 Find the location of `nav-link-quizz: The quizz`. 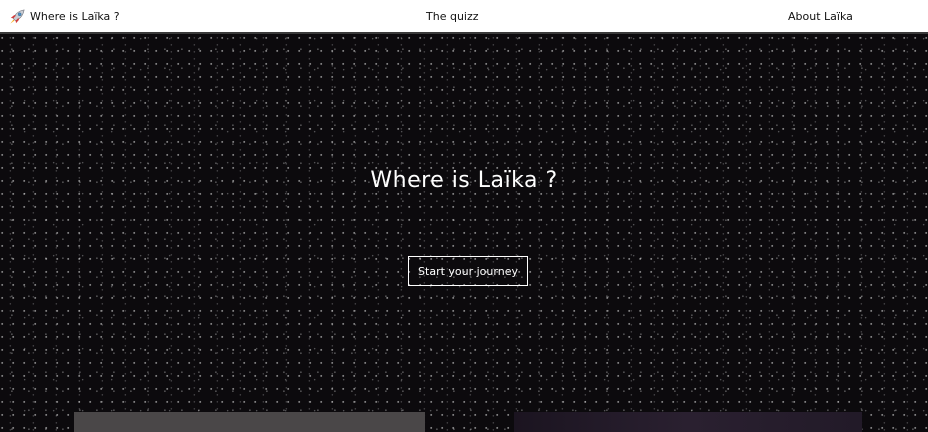

nav-link-quizz: The quizz is located at coordinates (452, 16).